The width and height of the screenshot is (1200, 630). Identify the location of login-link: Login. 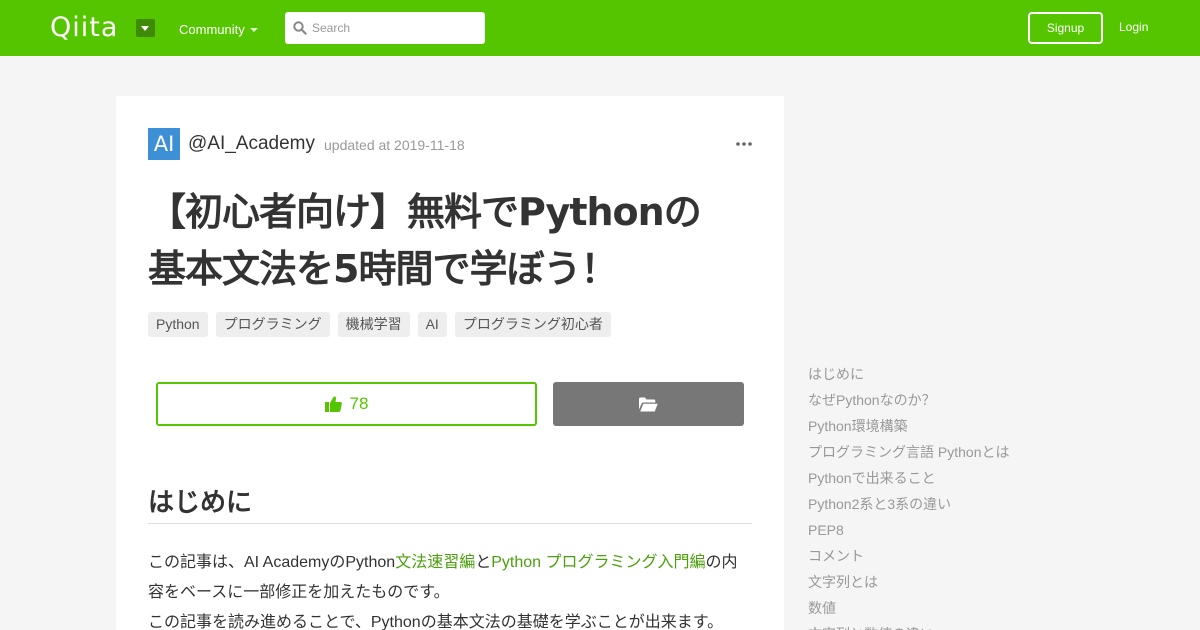
(1133, 27).